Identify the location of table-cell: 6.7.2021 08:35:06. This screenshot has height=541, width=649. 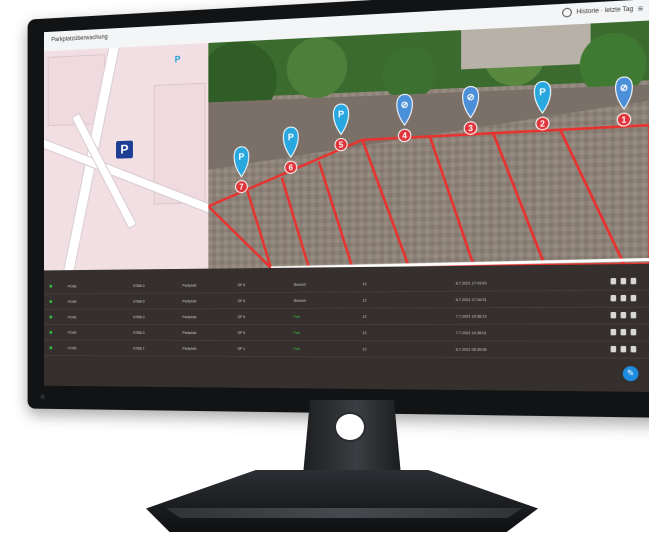
(471, 349).